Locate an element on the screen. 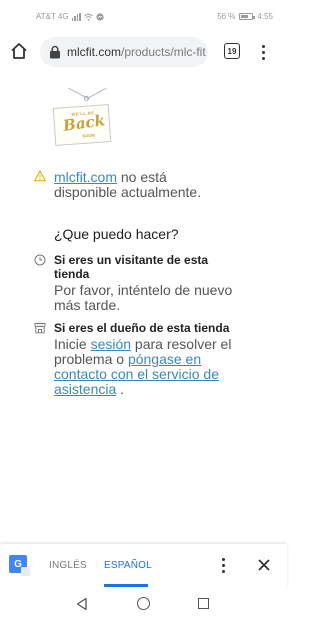 This screenshot has width=320, height=620. back-soon-illustration: WE'LL BE Back SOON! is located at coordinates (85, 119).